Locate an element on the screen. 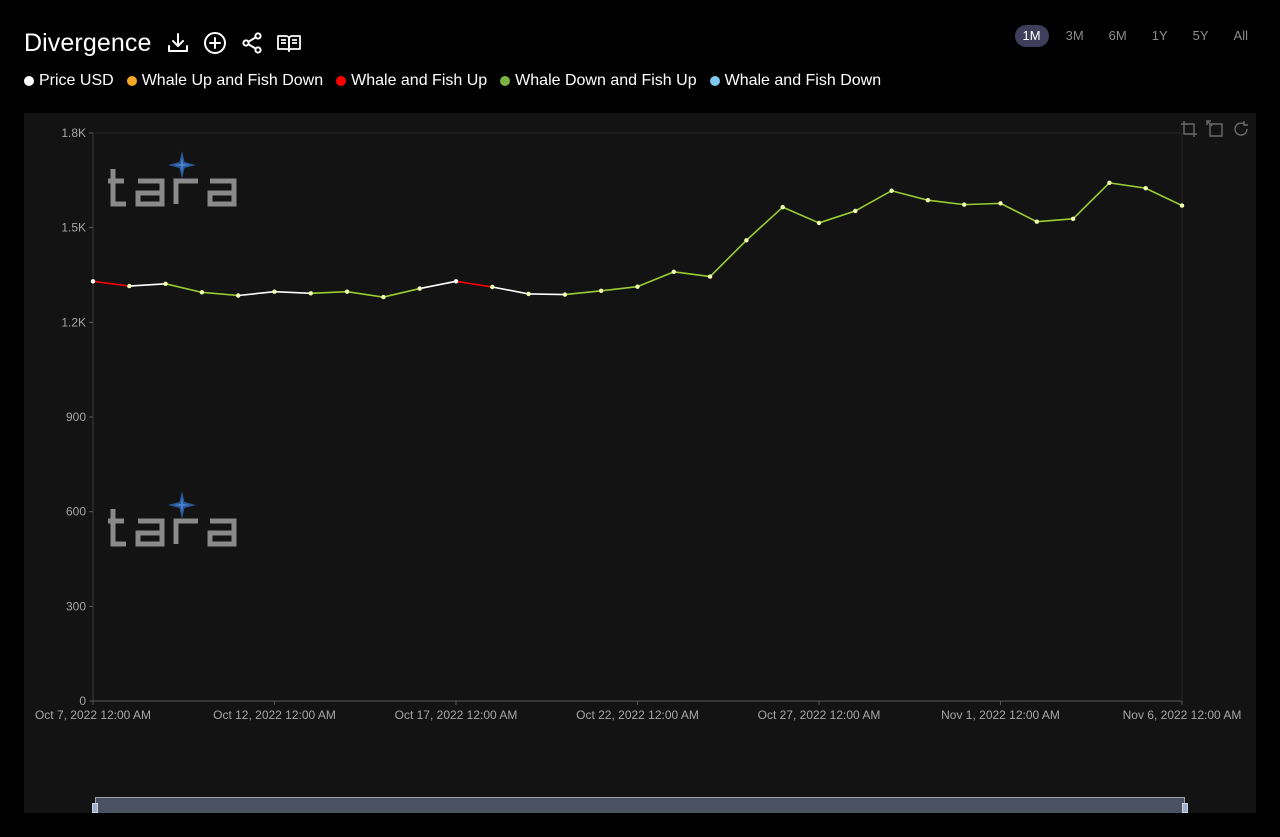 The image size is (1280, 837). x-tick-label: Oct 27, 2022 12:00 AM is located at coordinates (819, 715).